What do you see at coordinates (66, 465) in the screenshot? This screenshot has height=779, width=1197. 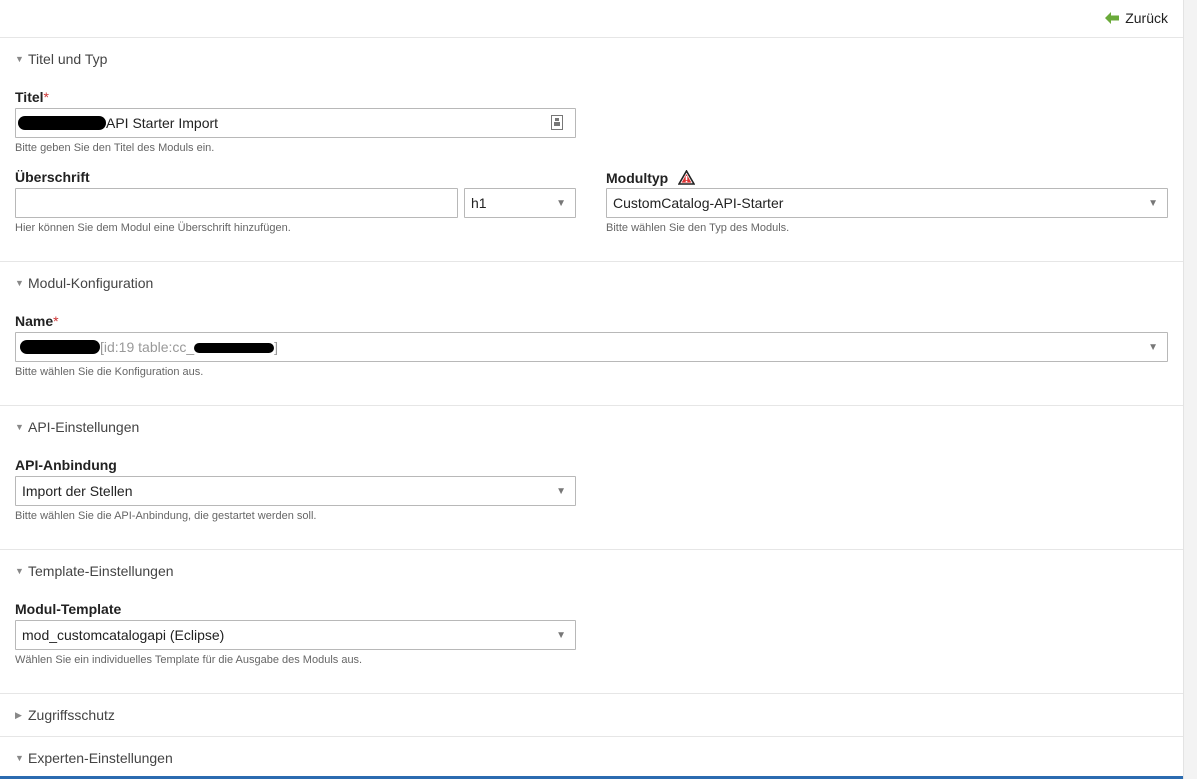 I see `api-anbindung-label: API-Anbindung` at bounding box center [66, 465].